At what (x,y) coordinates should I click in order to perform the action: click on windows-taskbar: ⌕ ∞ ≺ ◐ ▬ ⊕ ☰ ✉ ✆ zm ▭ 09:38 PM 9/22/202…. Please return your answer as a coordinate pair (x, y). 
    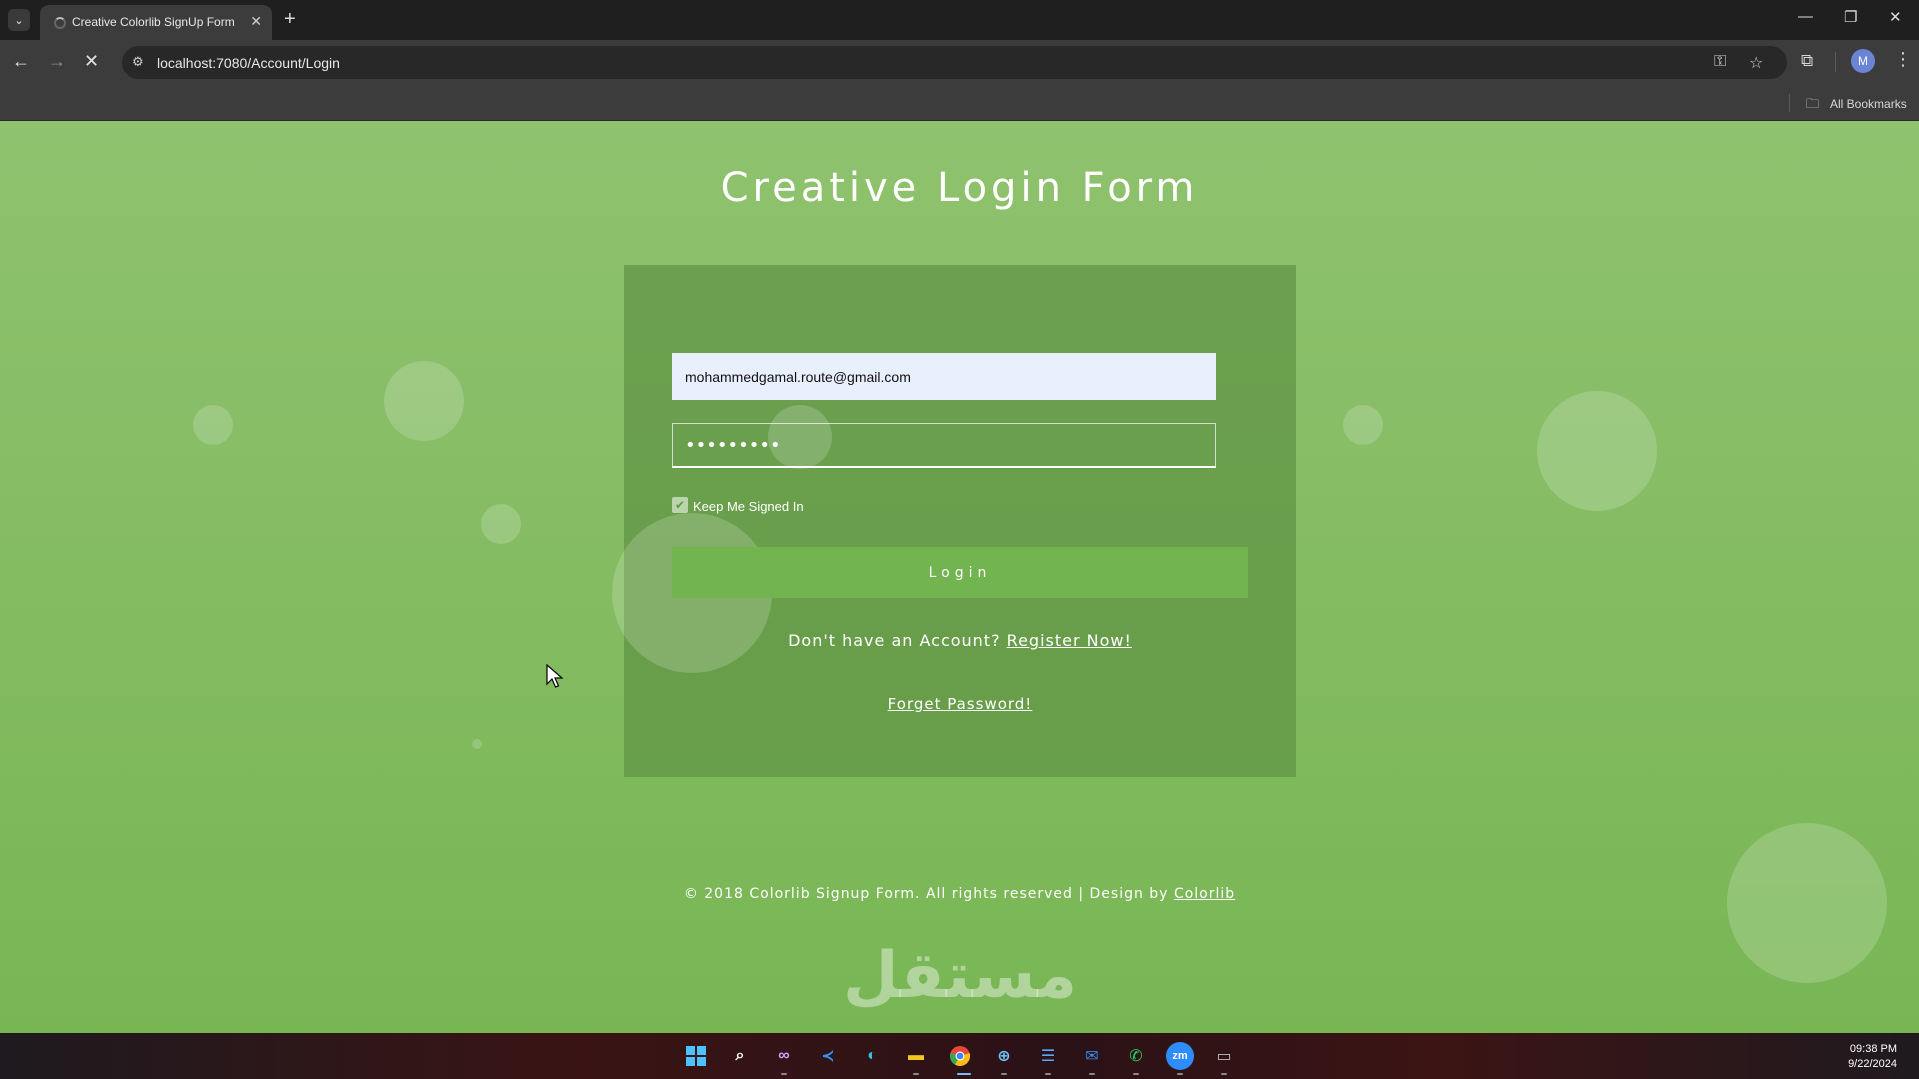
    Looking at the image, I should click on (959, 1056).